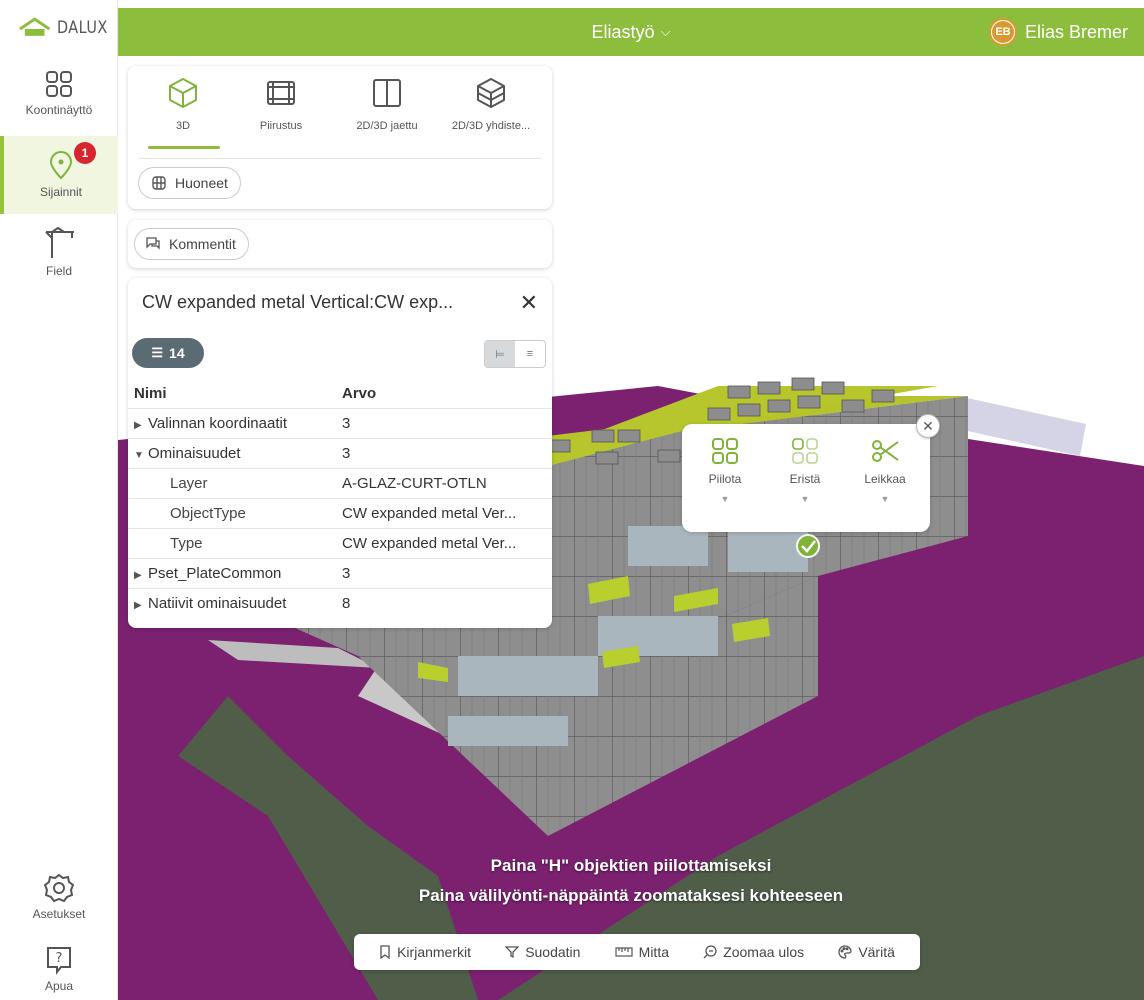  What do you see at coordinates (885, 479) in the screenshot?
I see `cut-label: Leikkaa` at bounding box center [885, 479].